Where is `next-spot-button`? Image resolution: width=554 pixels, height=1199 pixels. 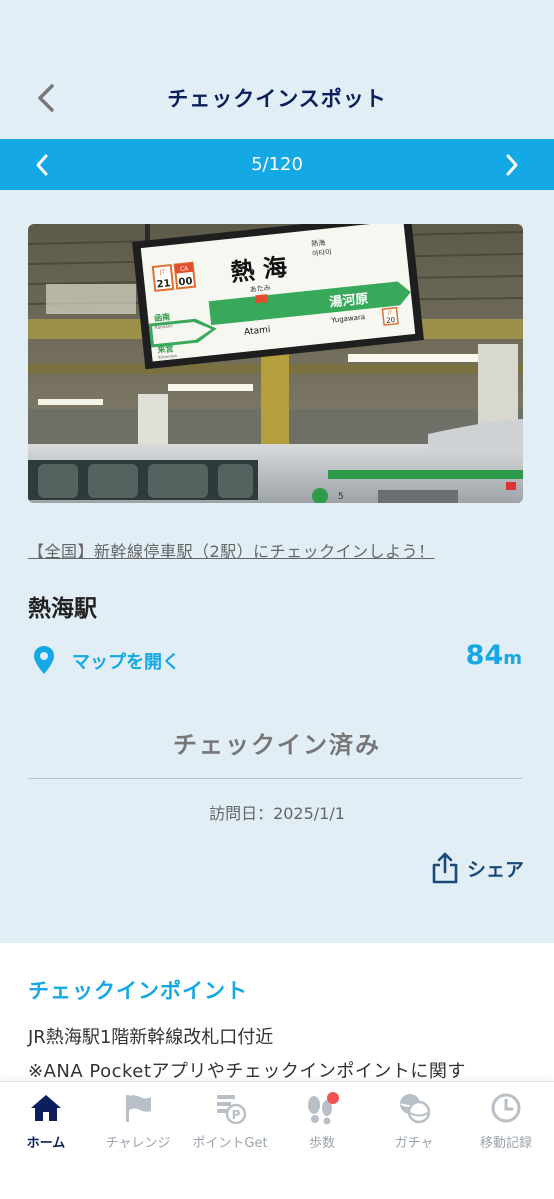
next-spot-button is located at coordinates (512, 165).